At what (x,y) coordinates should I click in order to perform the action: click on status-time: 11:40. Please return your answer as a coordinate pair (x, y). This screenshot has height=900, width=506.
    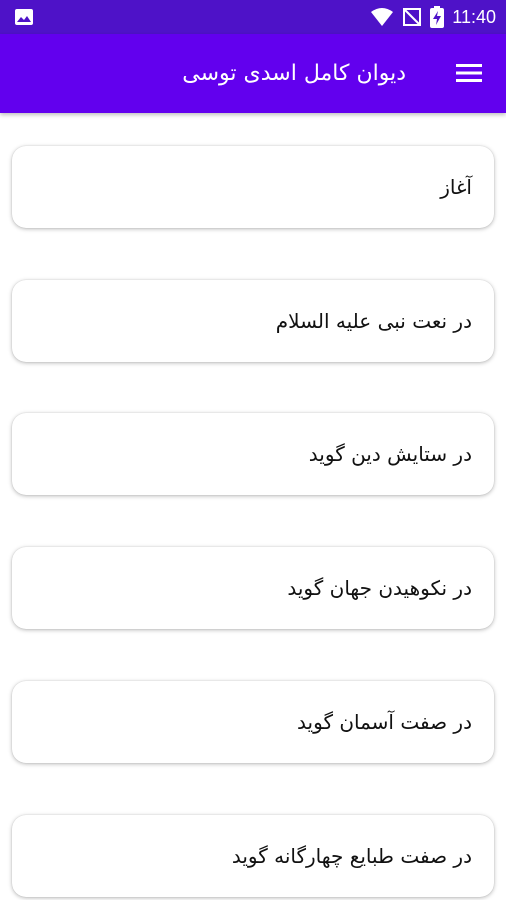
    Looking at the image, I should click on (474, 17).